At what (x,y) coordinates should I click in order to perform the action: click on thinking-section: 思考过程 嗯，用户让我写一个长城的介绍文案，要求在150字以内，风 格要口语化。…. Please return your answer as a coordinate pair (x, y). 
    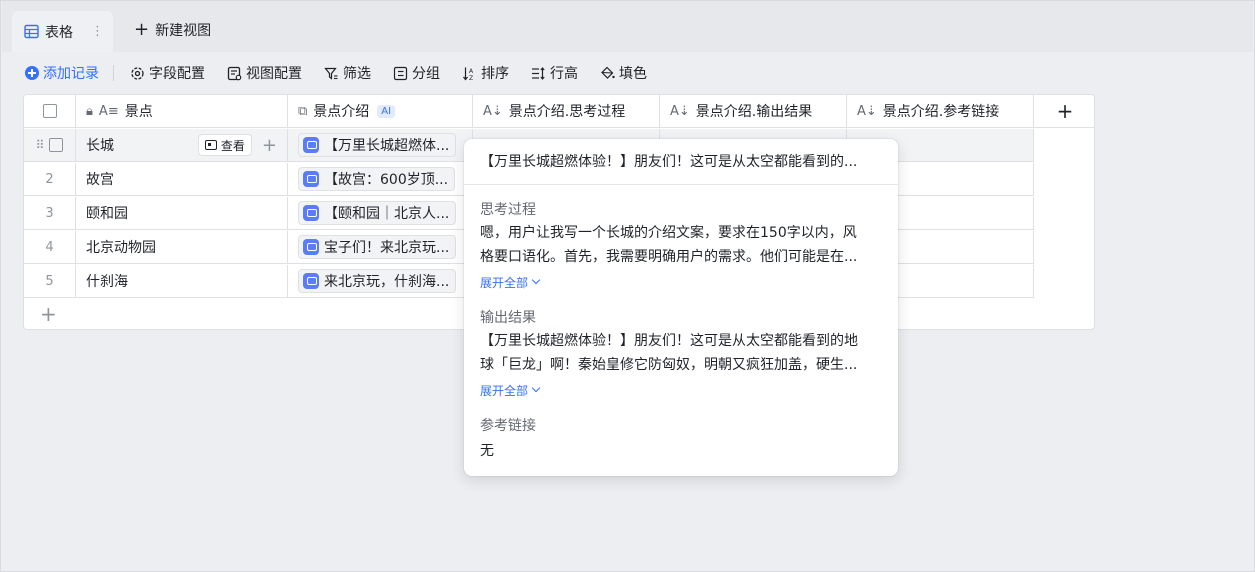
    Looking at the image, I should click on (681, 245).